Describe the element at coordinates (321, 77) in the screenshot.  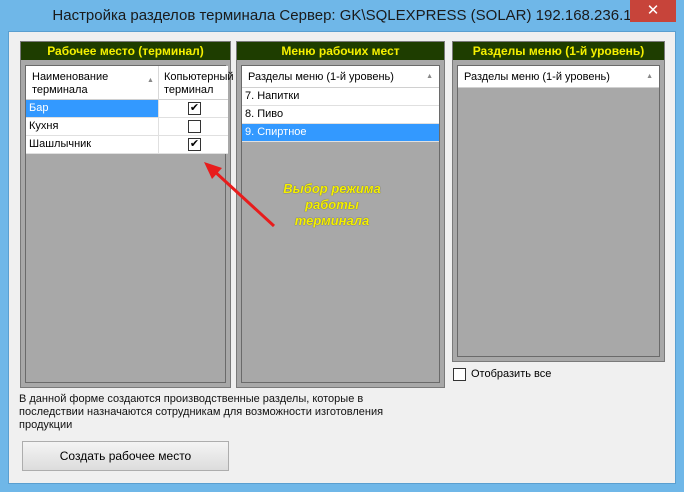
I see `menus-column-label: Разделы меню (1-й уровень)` at that location.